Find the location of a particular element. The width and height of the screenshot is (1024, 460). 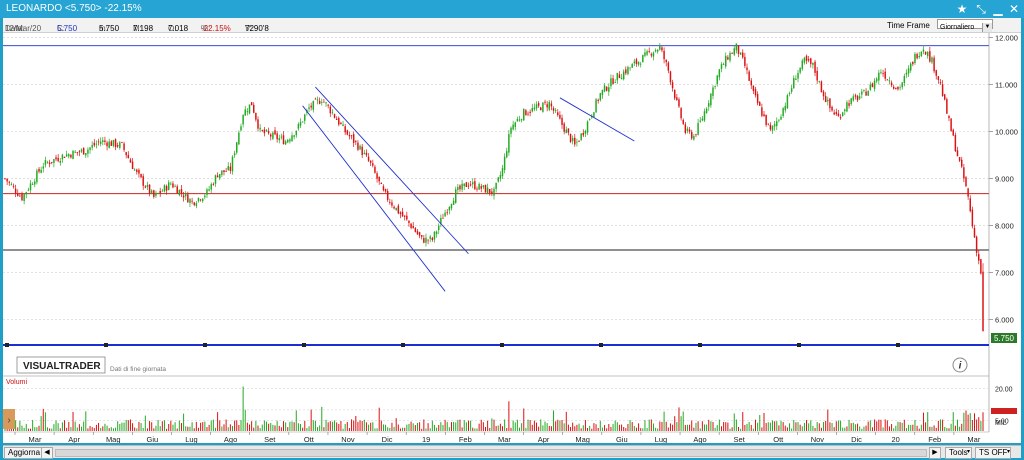

scroll-right-icon: ▶ is located at coordinates (935, 453).